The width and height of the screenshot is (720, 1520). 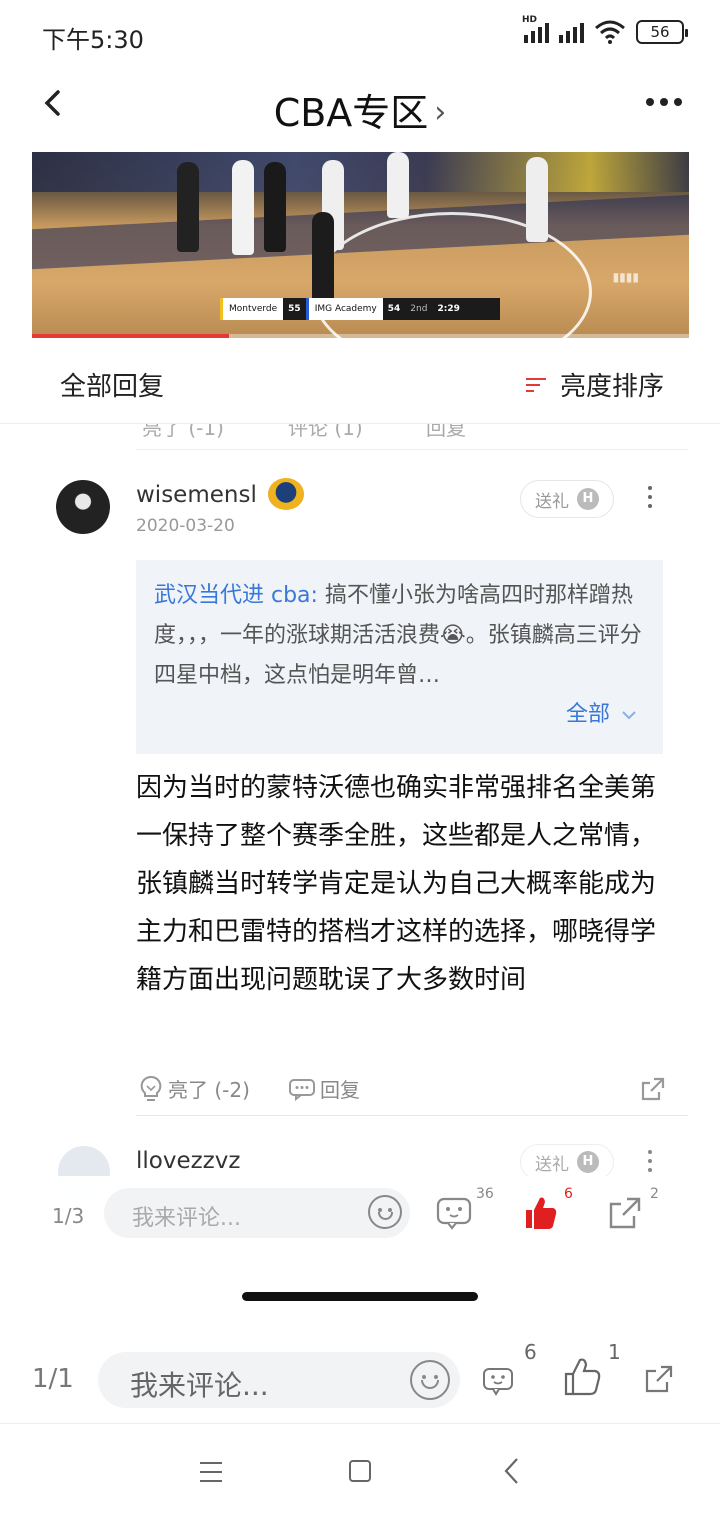 I want to click on previous-reply-label: 回复, so click(x=446, y=432).